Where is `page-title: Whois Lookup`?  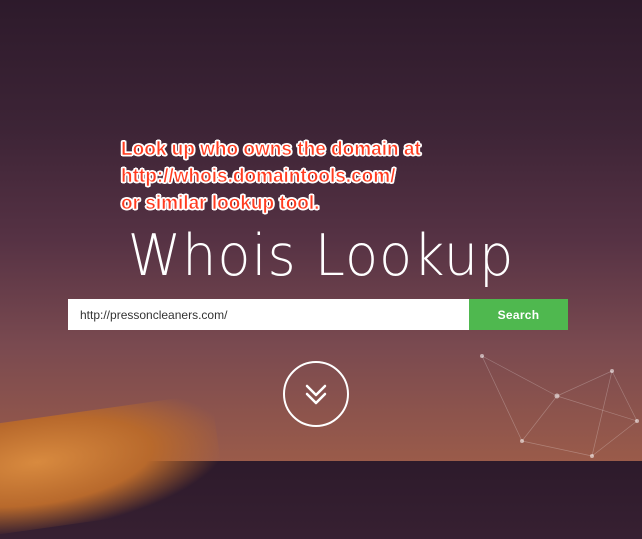
page-title: Whois Lookup is located at coordinates (321, 256).